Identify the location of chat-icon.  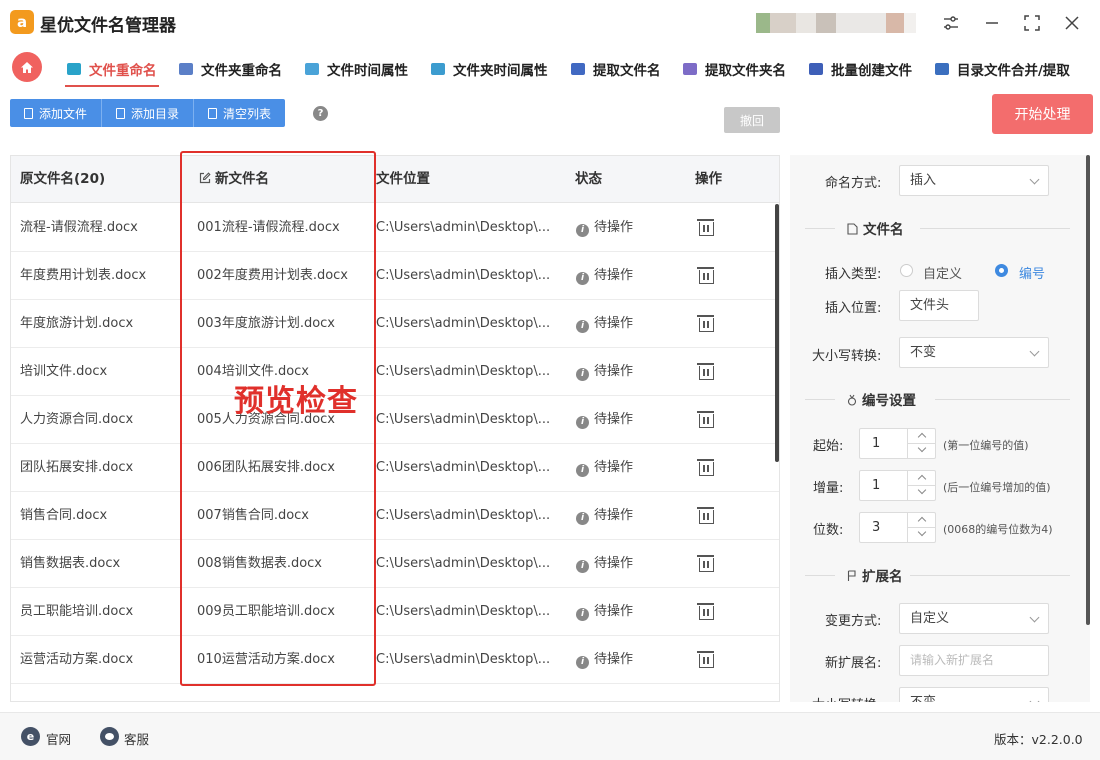
(109, 736).